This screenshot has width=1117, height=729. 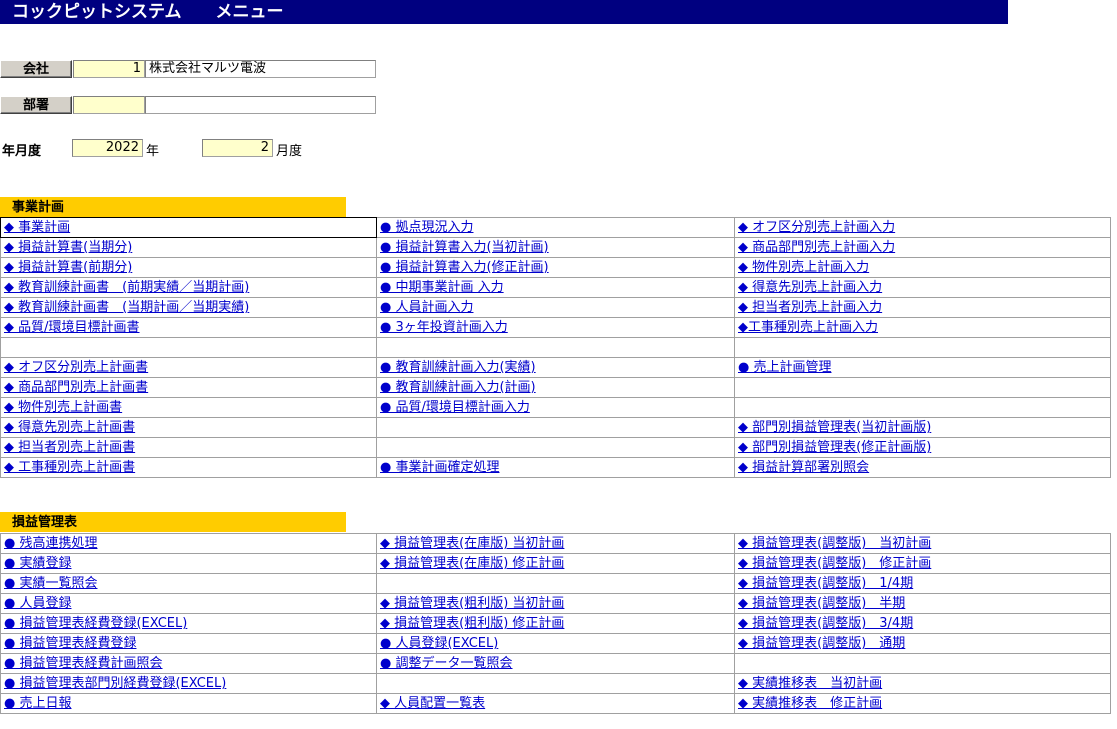 I want to click on menu-link: ● 損益管理表部門別経費登録(EXCEL), so click(x=115, y=683).